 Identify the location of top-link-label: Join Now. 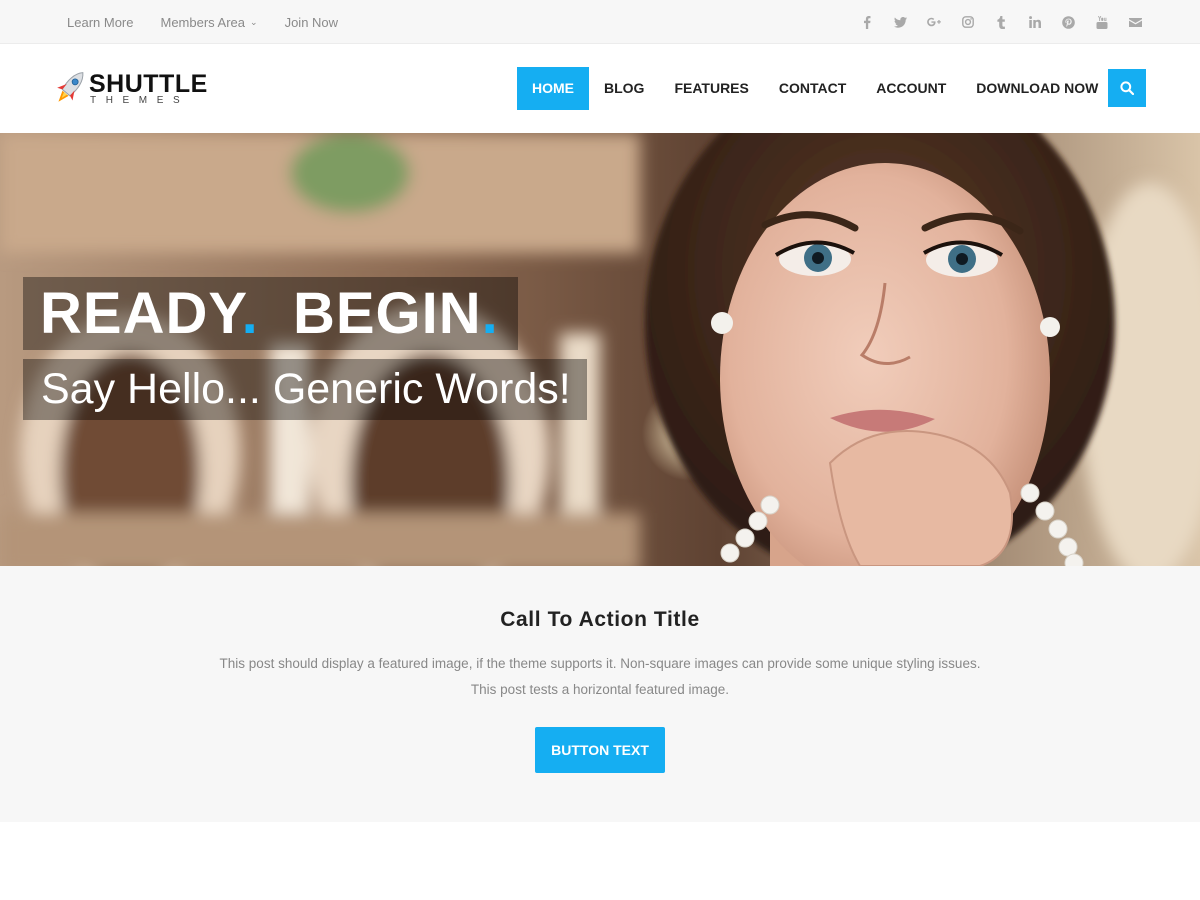
(311, 22).